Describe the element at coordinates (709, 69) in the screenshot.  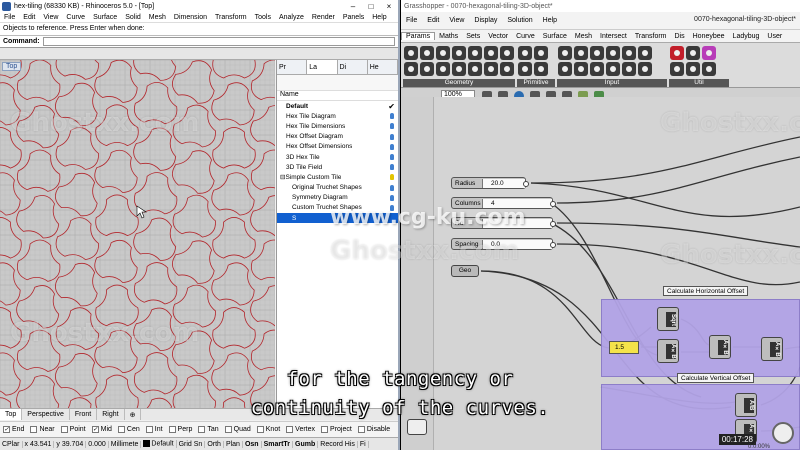
I see `galapagos-icon` at that location.